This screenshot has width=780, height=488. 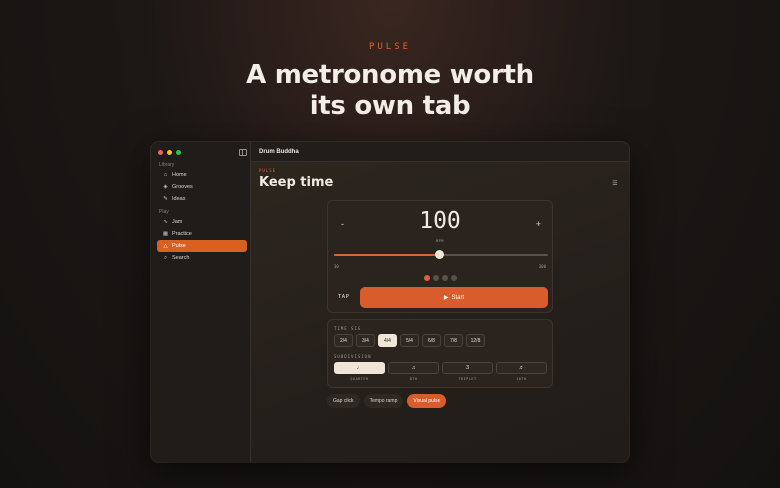 I want to click on hero-headline: A metronome worth its own tab, so click(x=390, y=91).